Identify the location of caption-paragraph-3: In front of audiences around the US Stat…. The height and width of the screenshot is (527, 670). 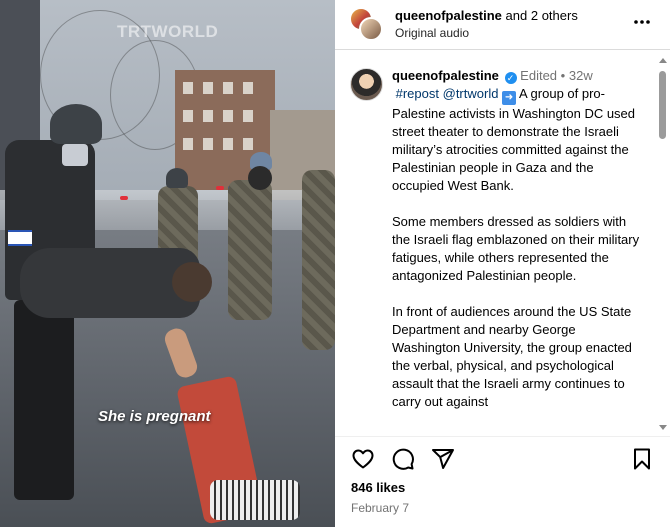
(512, 356).